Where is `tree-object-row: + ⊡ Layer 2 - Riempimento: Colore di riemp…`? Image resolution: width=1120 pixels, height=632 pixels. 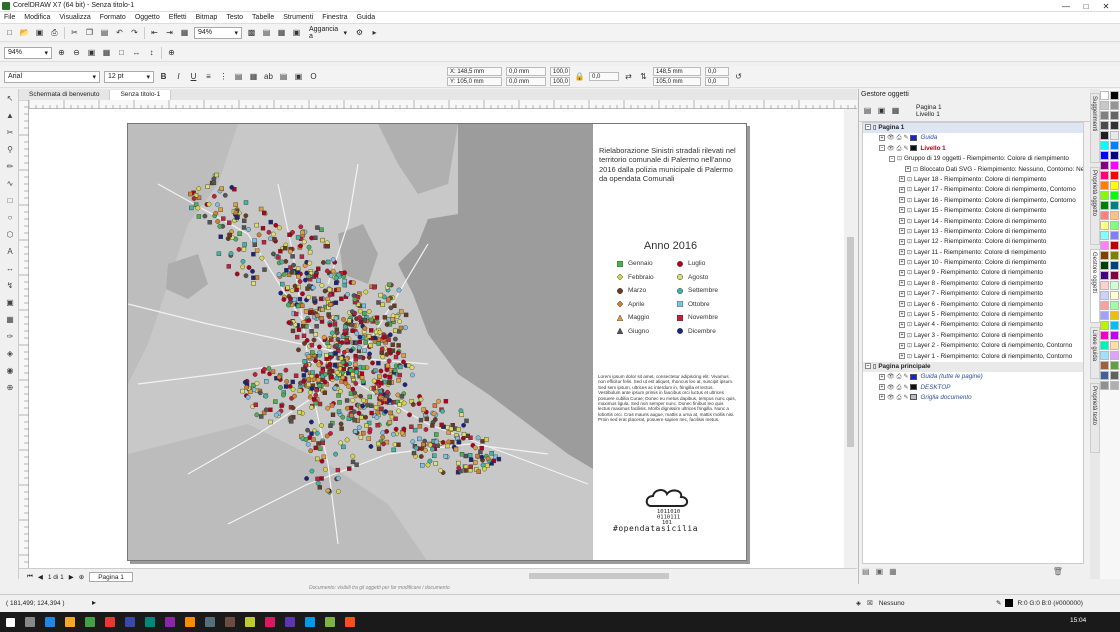 tree-object-row: + ⊡ Layer 2 - Riempimento: Colore di riemp… is located at coordinates (973, 346).